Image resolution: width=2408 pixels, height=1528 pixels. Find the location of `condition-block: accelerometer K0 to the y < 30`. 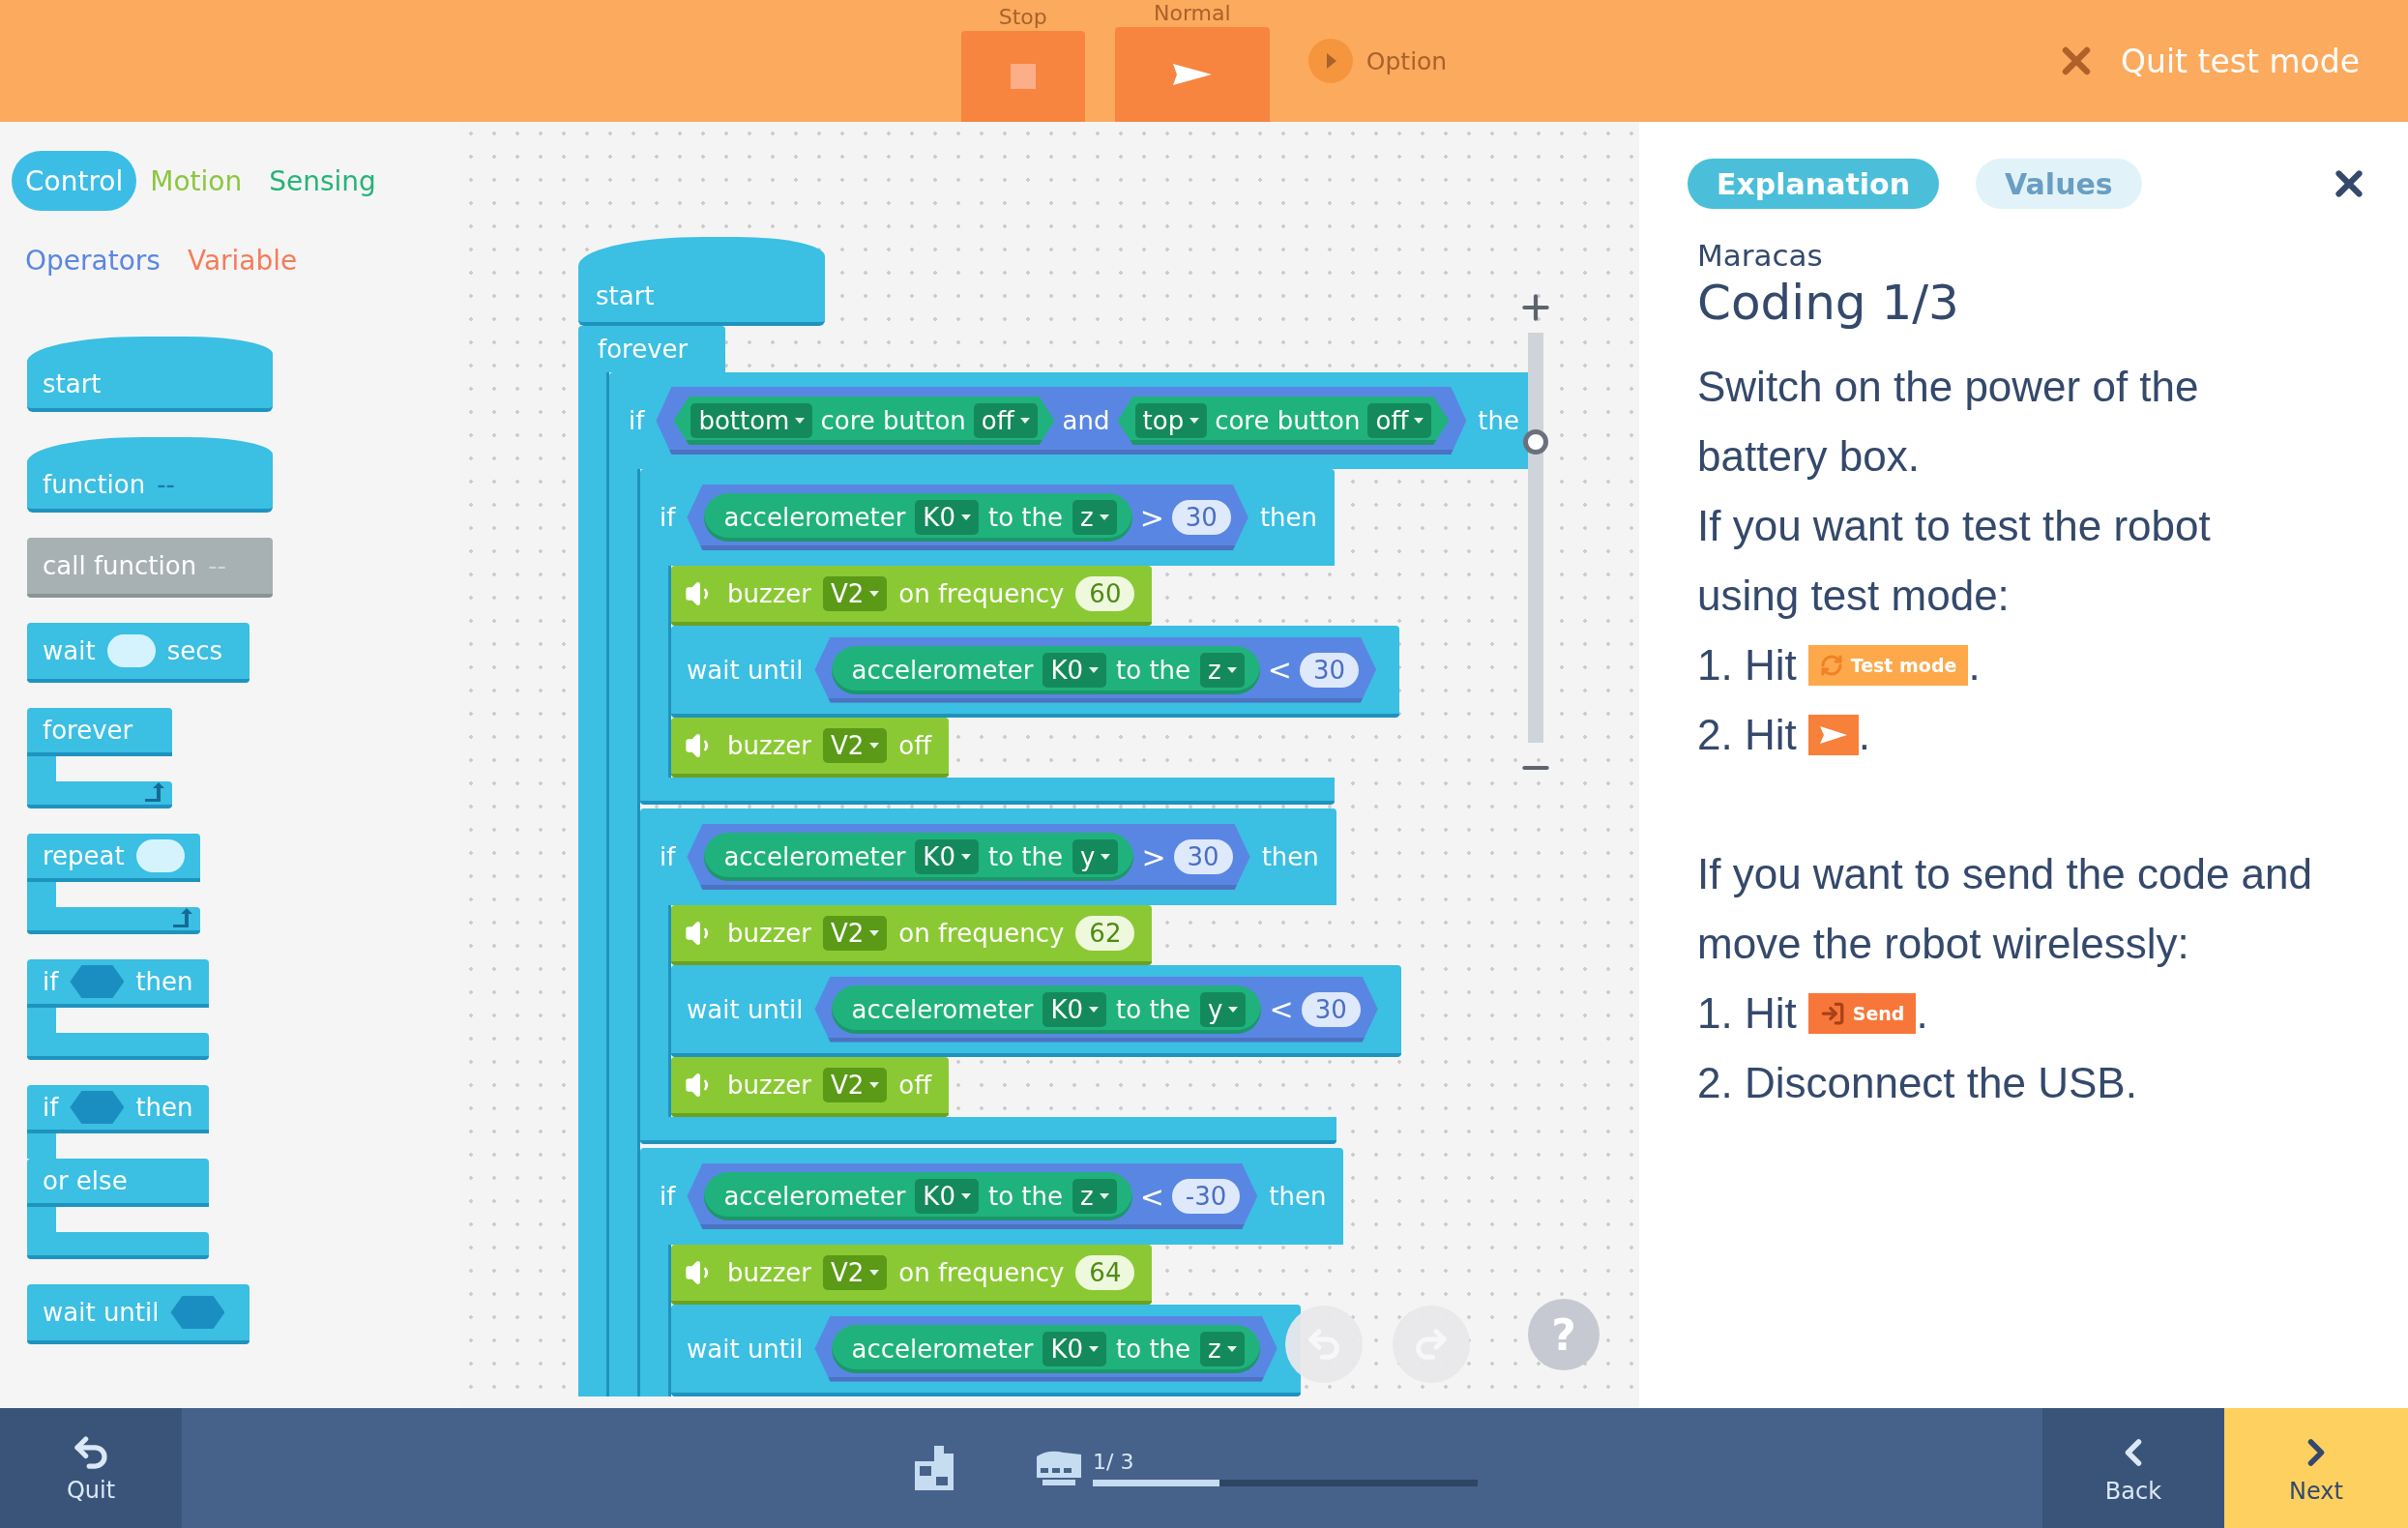

condition-block: accelerometer K0 to the y < 30 is located at coordinates (1096, 1009).